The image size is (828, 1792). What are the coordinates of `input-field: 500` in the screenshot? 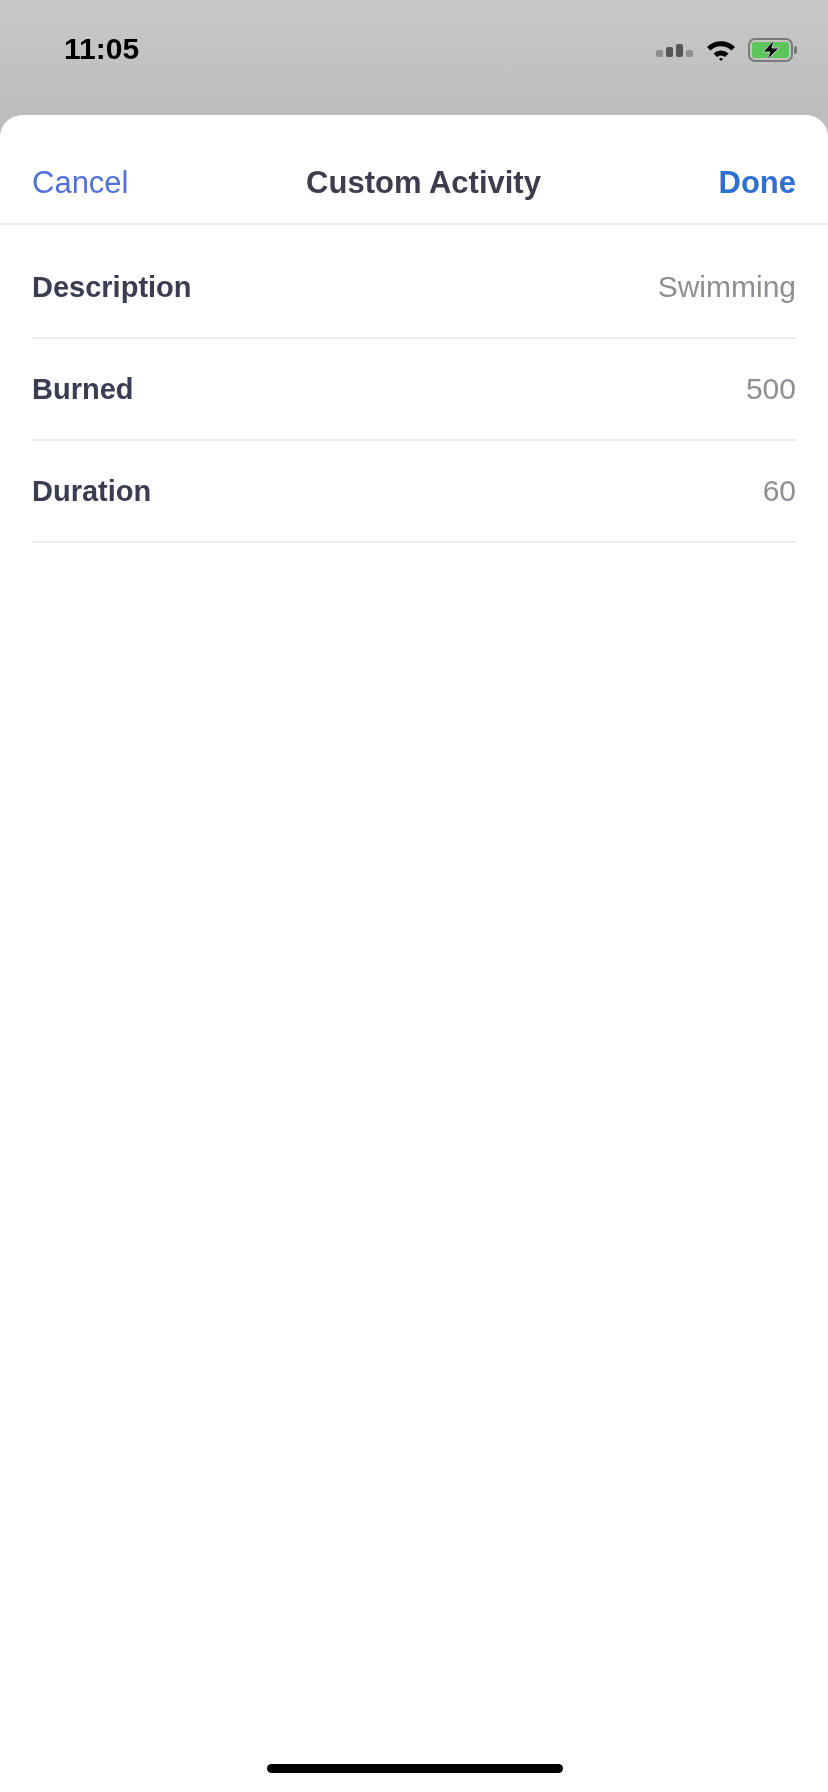 It's located at (616, 389).